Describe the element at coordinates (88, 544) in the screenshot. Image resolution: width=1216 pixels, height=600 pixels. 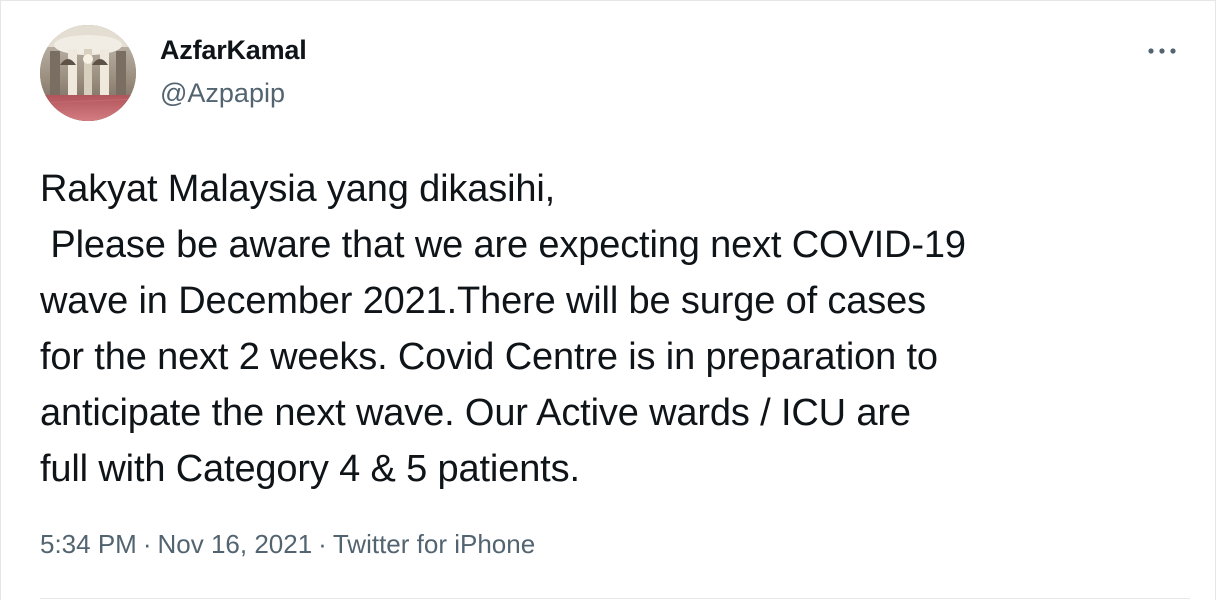
I see `tweet-time: 5:34 PM` at that location.